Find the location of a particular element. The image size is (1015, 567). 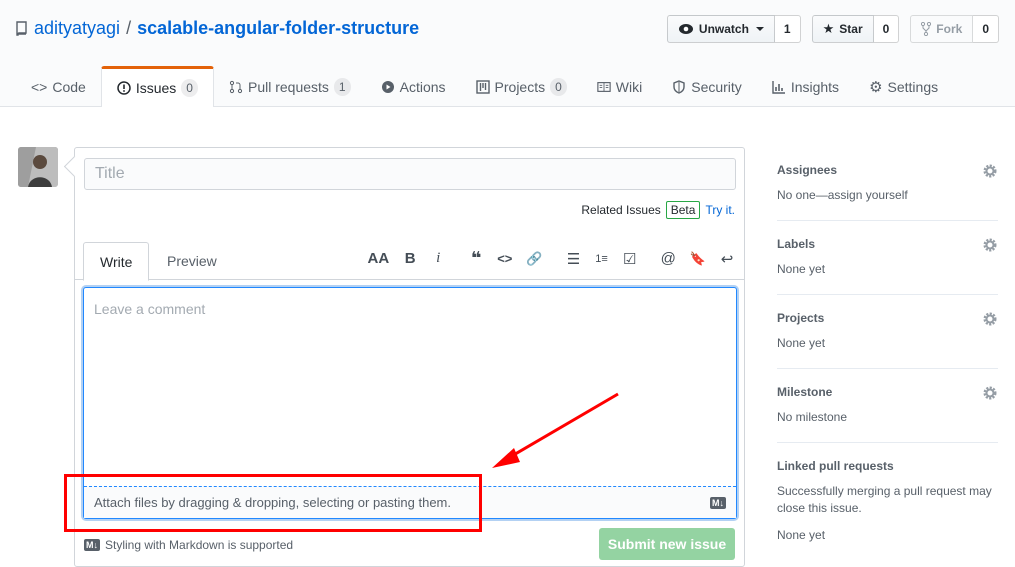

sidebar-value: No milestone is located at coordinates (812, 417).